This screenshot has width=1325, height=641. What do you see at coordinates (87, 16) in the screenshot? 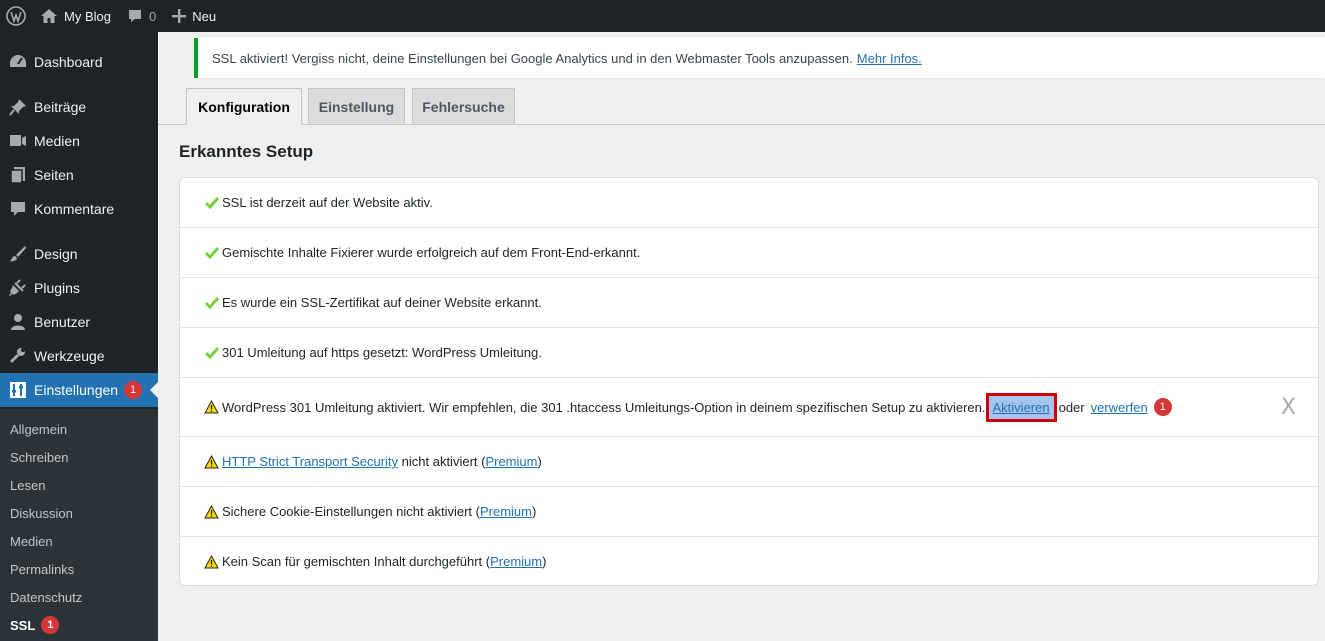
I see `site-name-label: My Blog` at bounding box center [87, 16].